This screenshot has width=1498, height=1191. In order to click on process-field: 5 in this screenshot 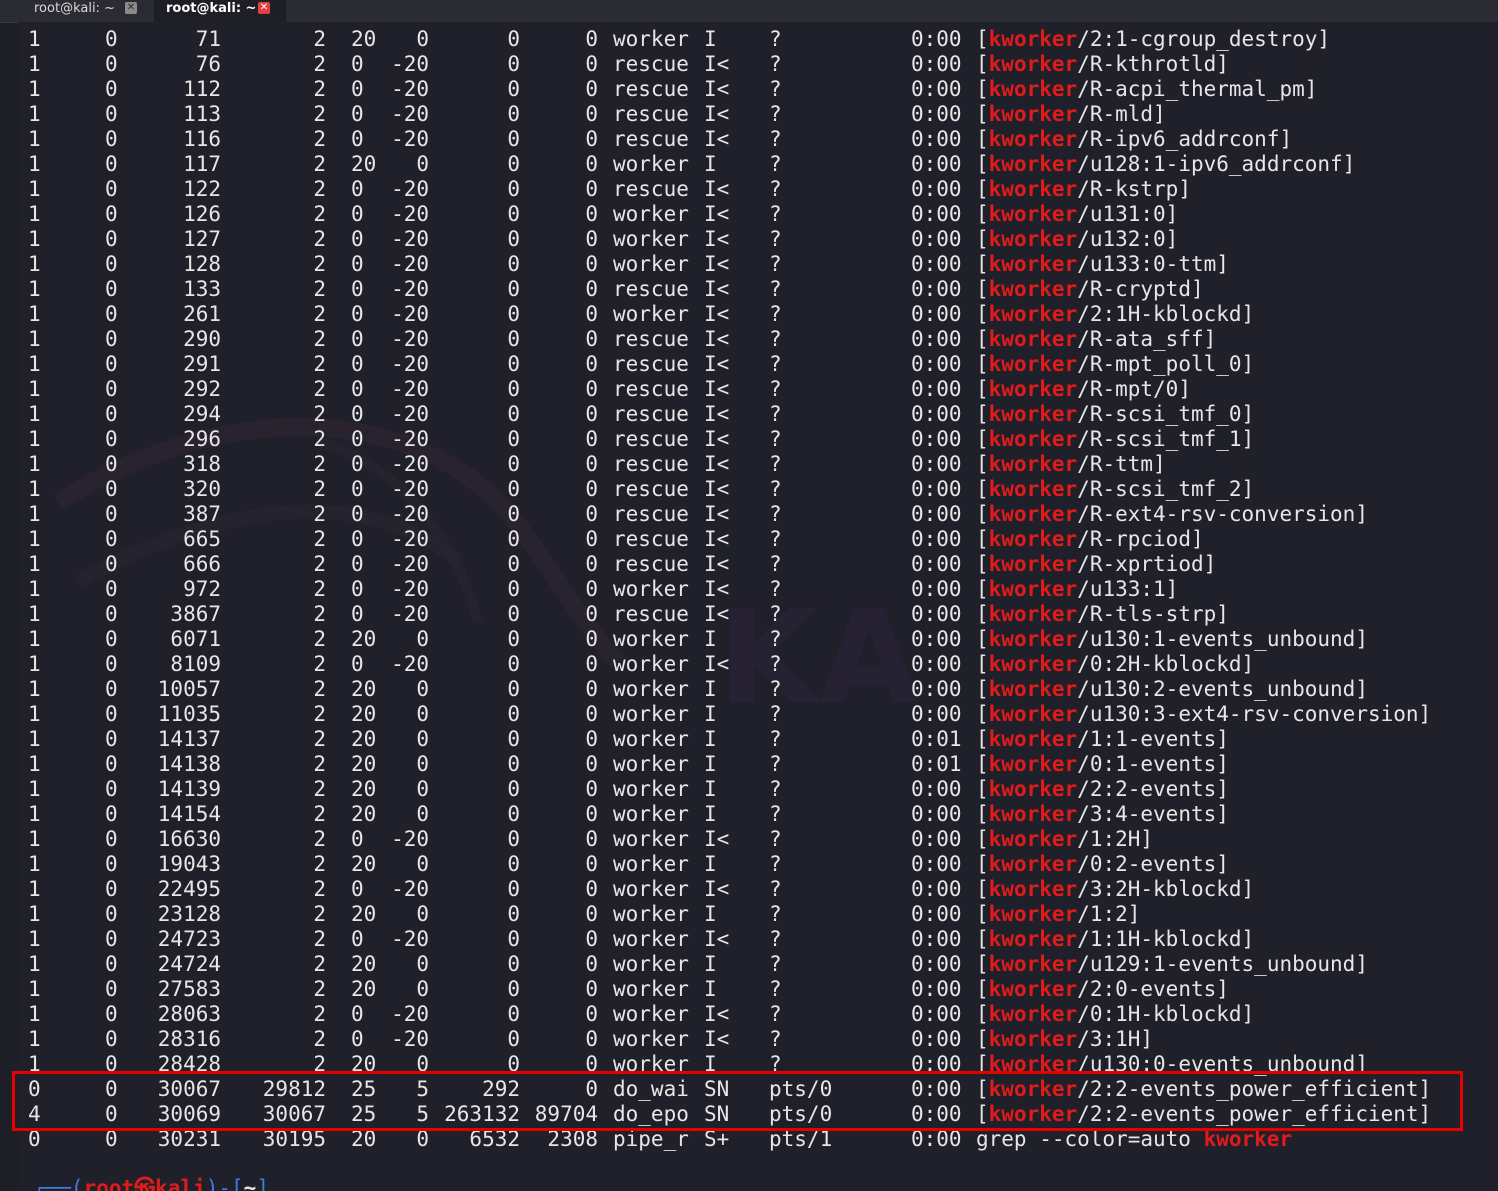, I will do `click(422, 1114)`.